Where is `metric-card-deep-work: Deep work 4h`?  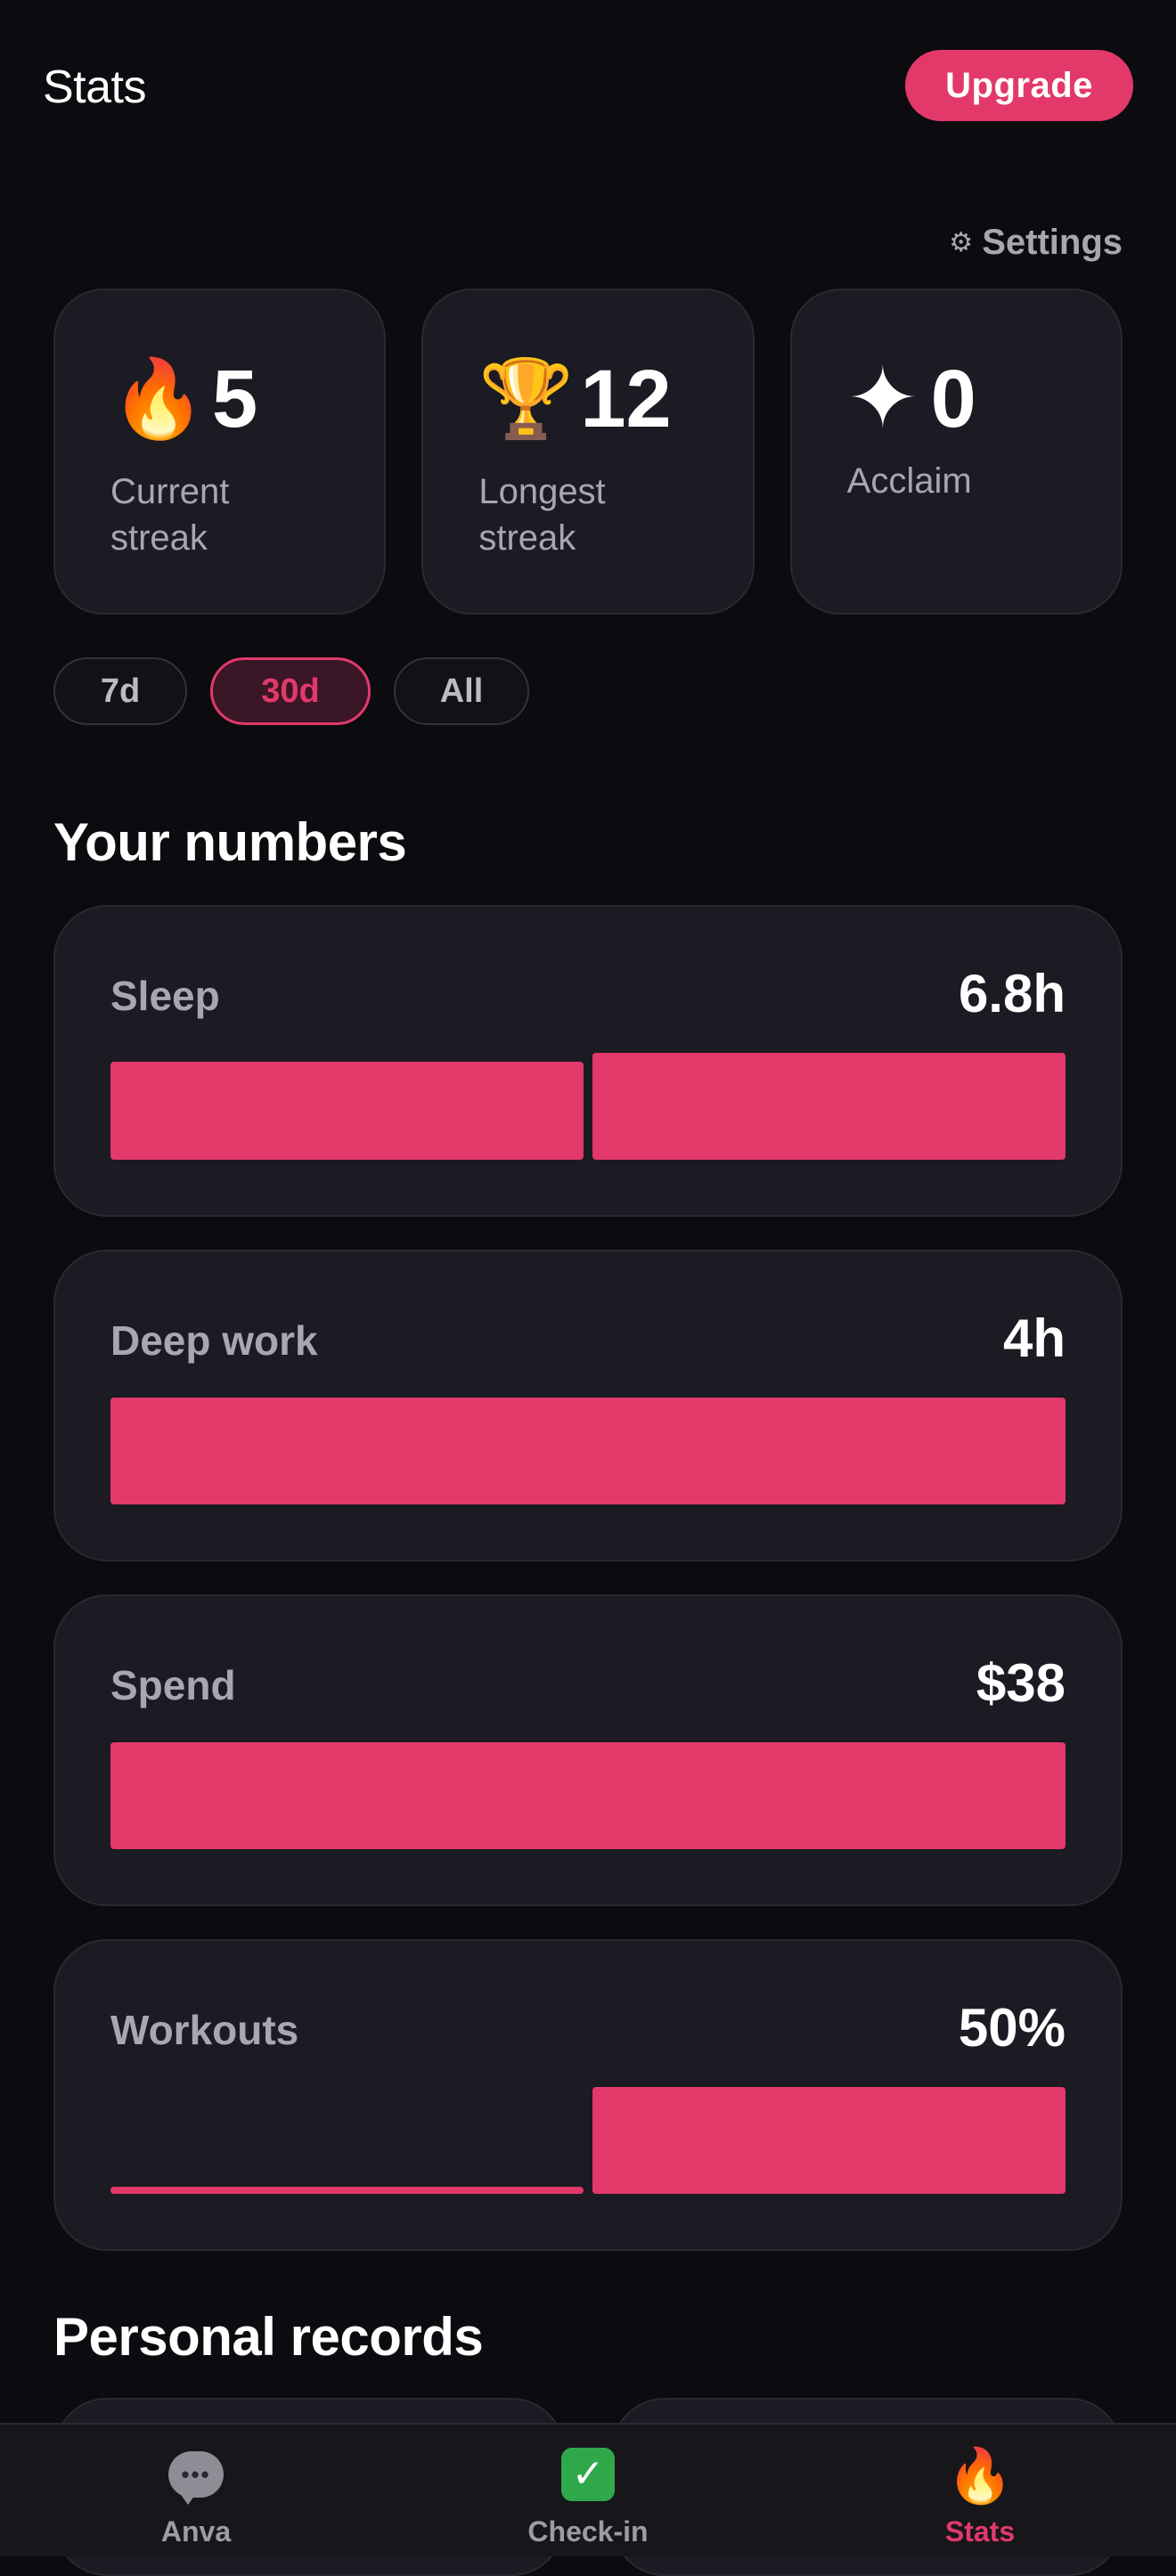
metric-card-deep-work: Deep work 4h is located at coordinates (588, 1405).